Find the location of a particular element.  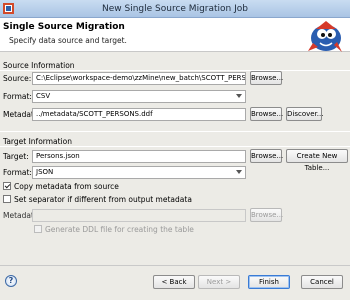

fish-logo-icon is located at coordinates (325, 36).